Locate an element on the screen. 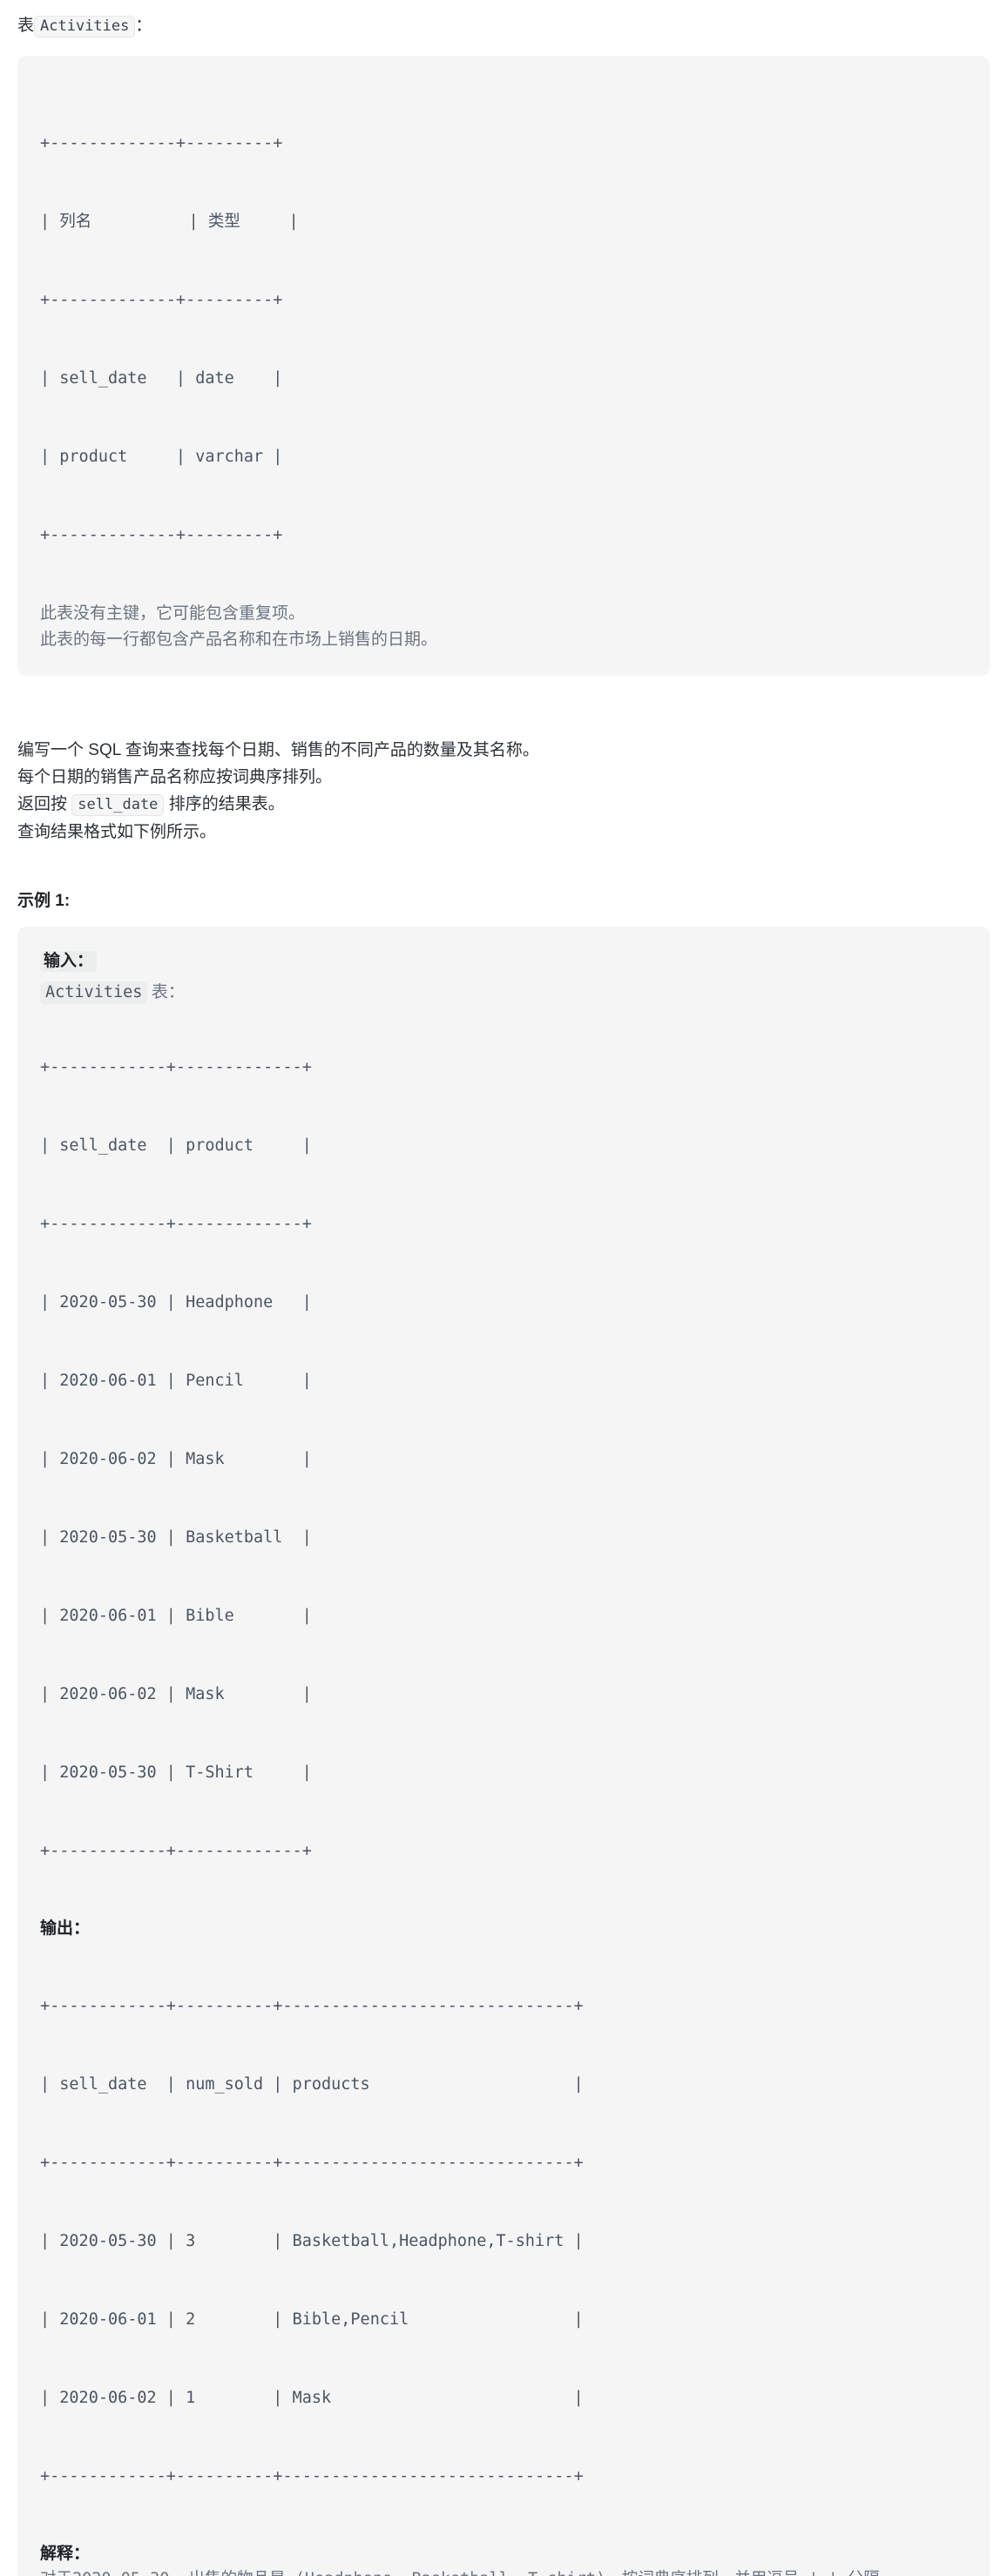  example-title: 示例 1: is located at coordinates (44, 901).